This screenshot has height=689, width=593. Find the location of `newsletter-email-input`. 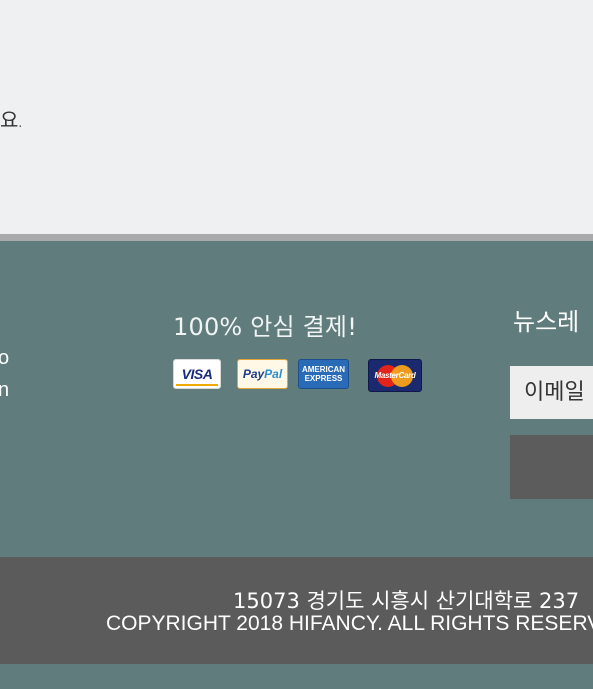

newsletter-email-input is located at coordinates (551, 392).